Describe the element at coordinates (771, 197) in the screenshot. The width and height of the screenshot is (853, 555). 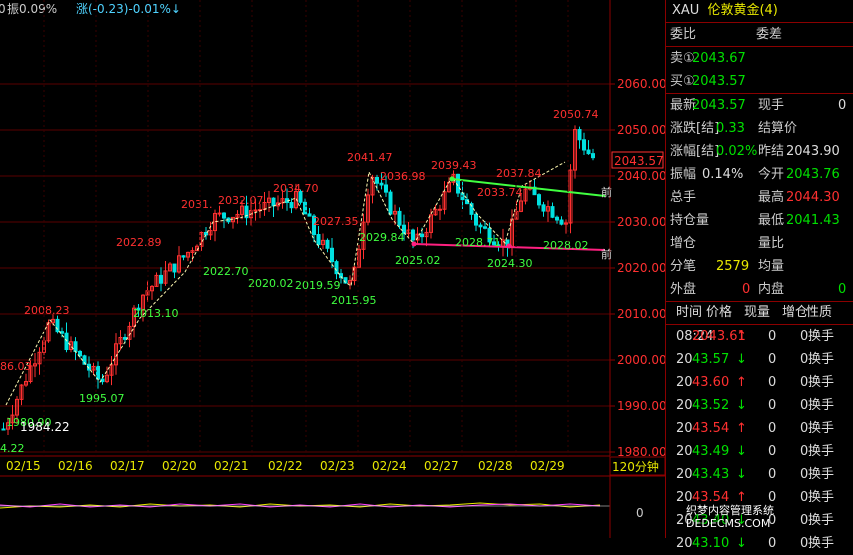
I see `zuigao-label: 最高` at that location.